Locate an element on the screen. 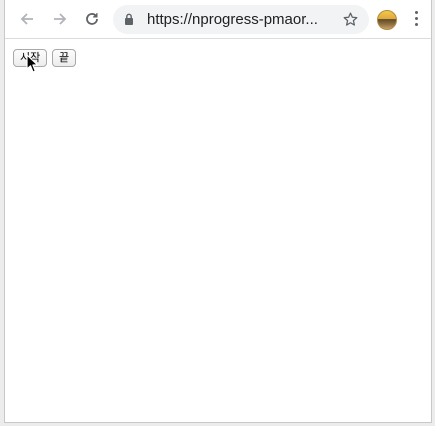 This screenshot has height=426, width=435. end-button: 끝 is located at coordinates (64, 58).